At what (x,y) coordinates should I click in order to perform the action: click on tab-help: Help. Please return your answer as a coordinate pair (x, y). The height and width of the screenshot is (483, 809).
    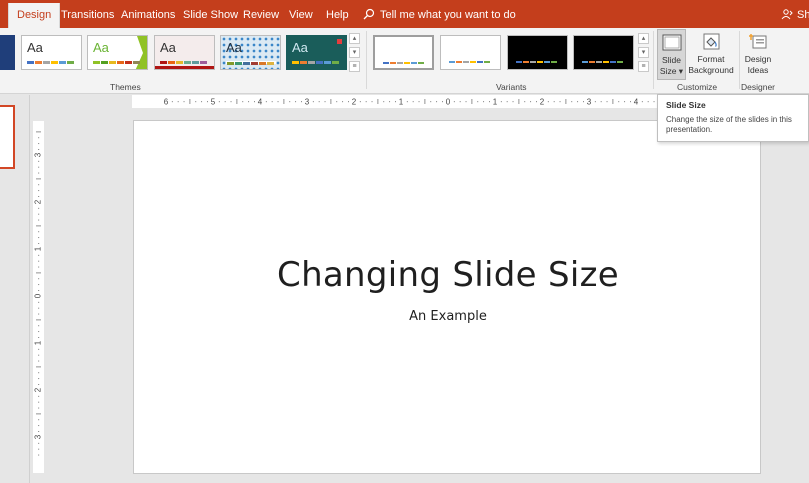
    Looking at the image, I should click on (337, 14).